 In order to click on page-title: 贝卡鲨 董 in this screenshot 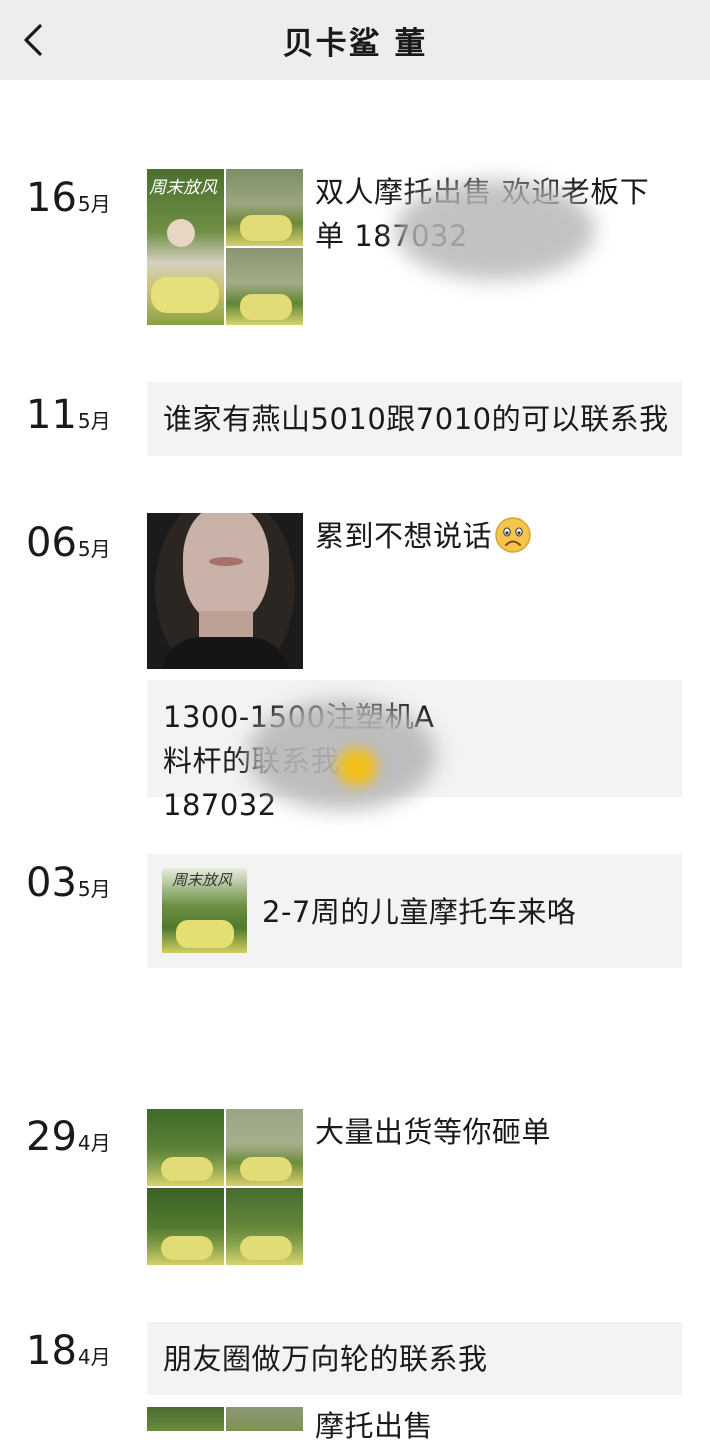, I will do `click(355, 44)`.